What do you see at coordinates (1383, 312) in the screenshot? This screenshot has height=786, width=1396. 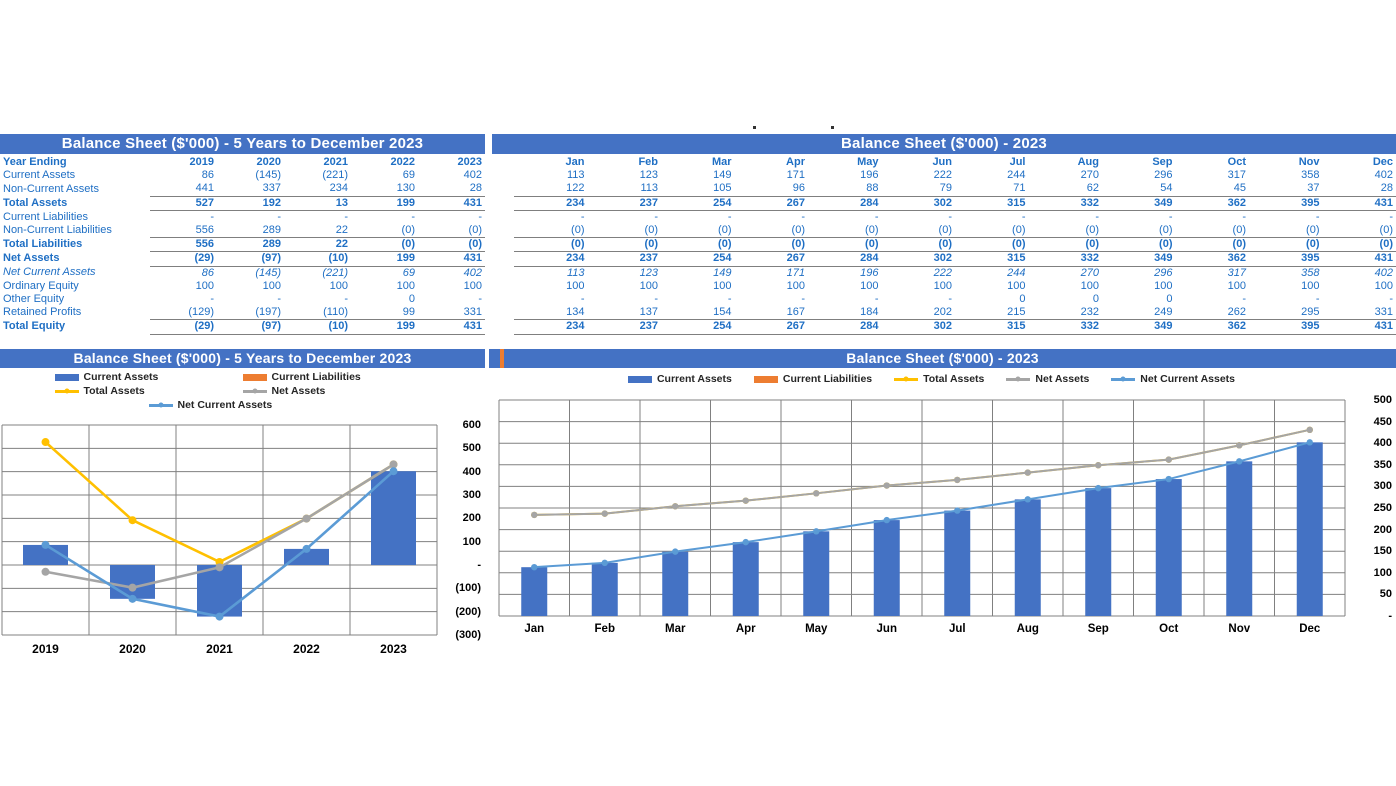 I see `table-cell: 331` at bounding box center [1383, 312].